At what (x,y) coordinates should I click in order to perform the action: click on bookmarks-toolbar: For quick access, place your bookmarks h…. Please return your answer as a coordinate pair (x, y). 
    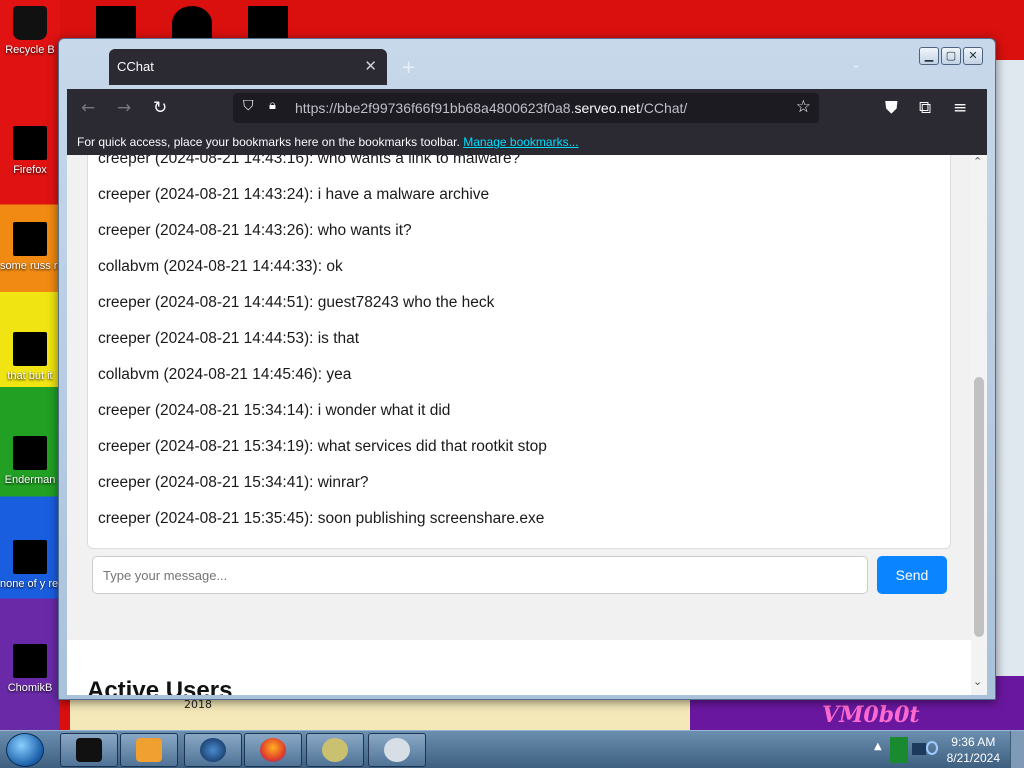
    Looking at the image, I should click on (527, 141).